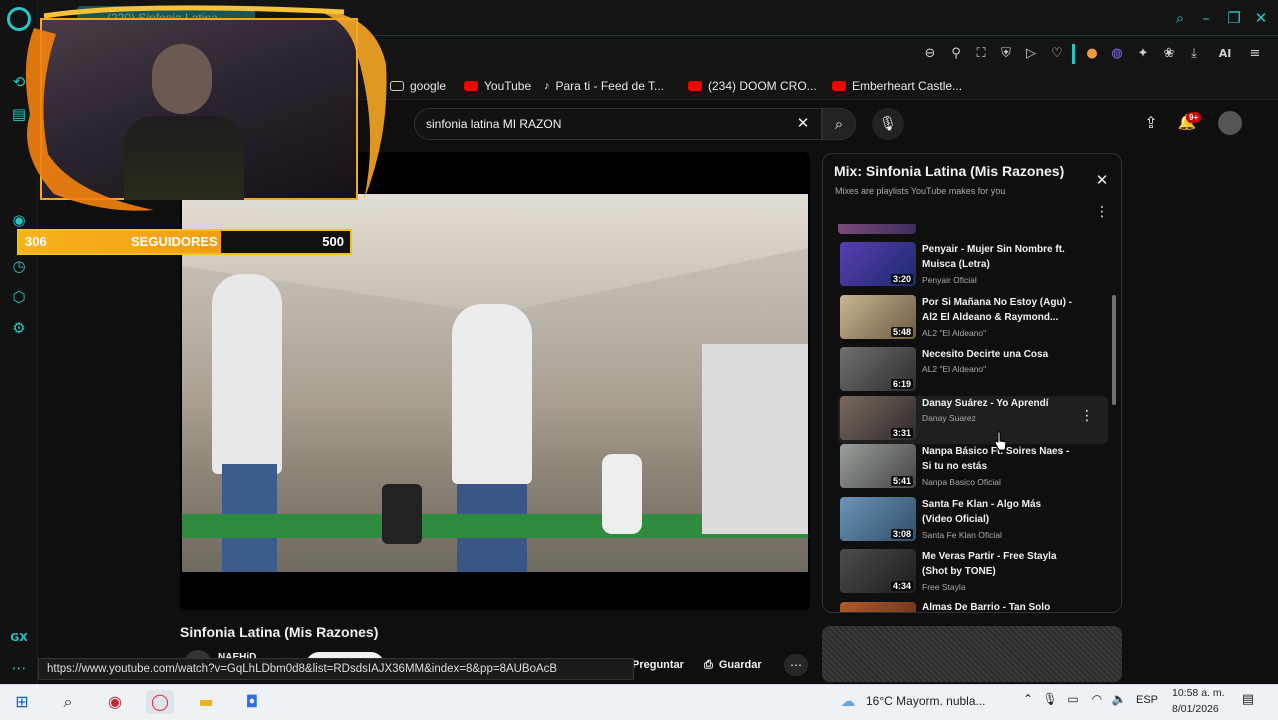  Describe the element at coordinates (90, 119) in the screenshot. I see `flame-left` at that location.